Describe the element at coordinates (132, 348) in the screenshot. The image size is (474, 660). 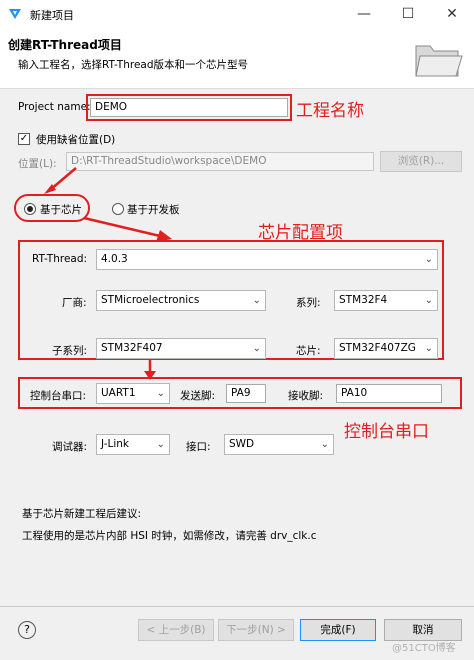
I see `subseries-value: STM32F407` at that location.